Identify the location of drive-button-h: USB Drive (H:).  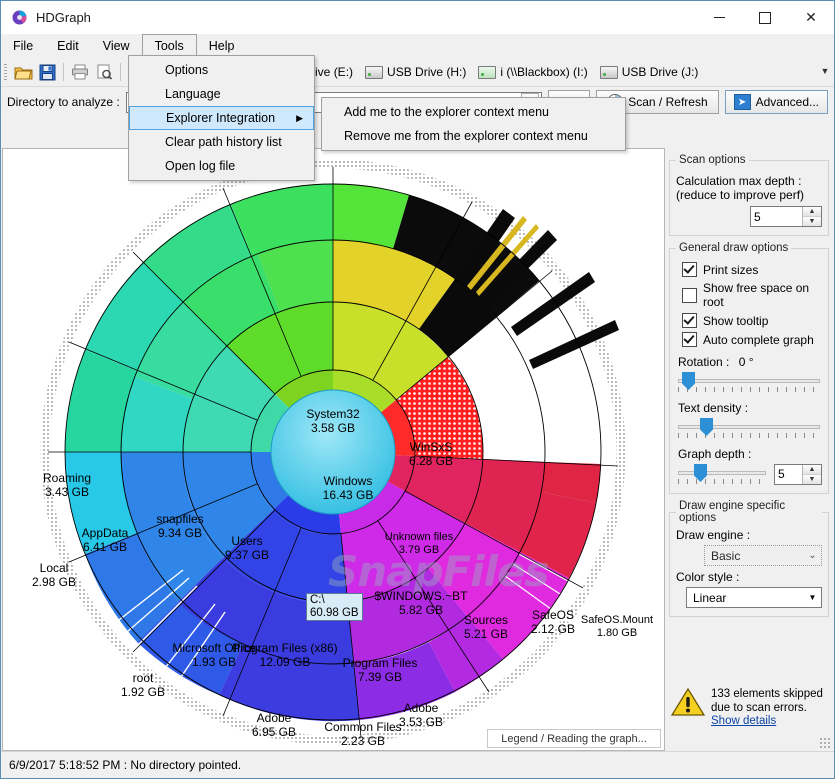
(415, 72).